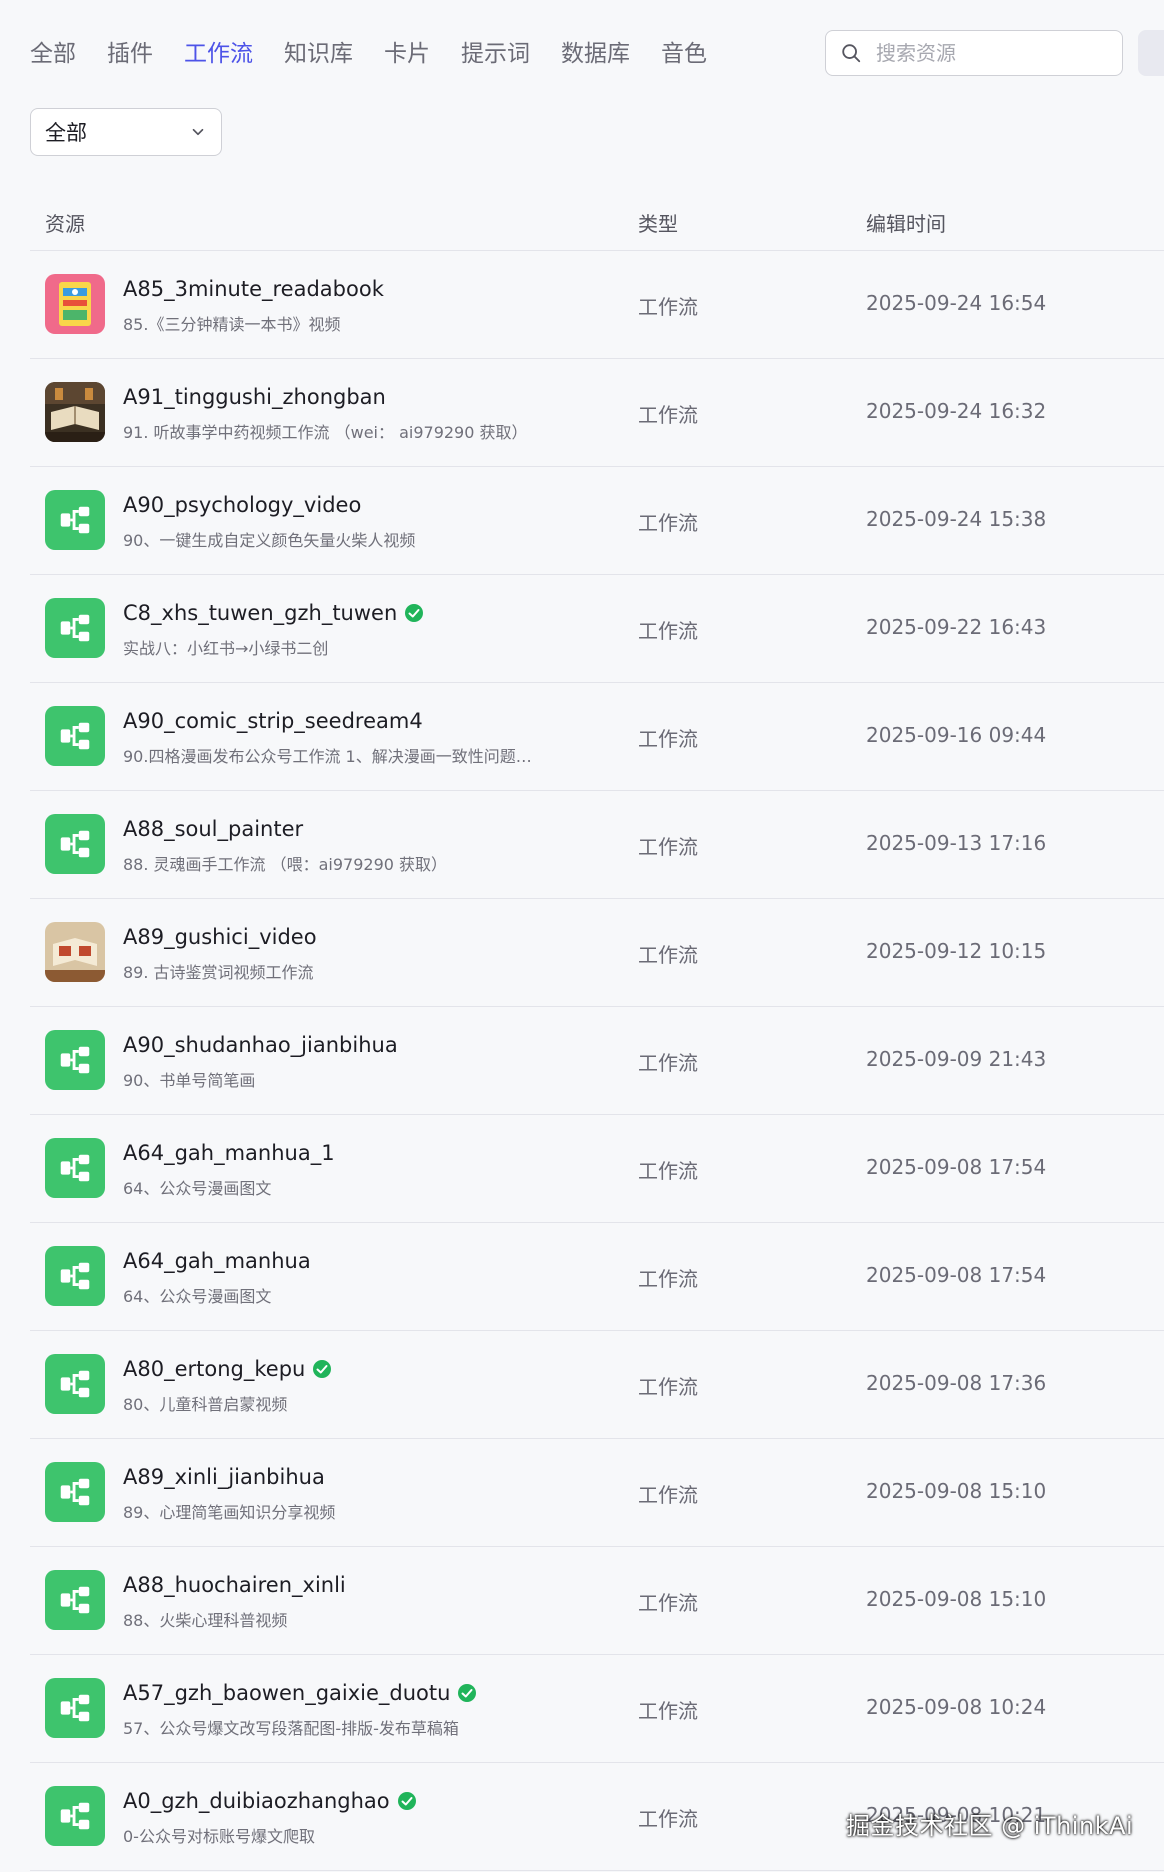 The height and width of the screenshot is (1872, 1164). What do you see at coordinates (956, 1275) in the screenshot?
I see `resource-edit-time: 2025-09-08 17:54` at bounding box center [956, 1275].